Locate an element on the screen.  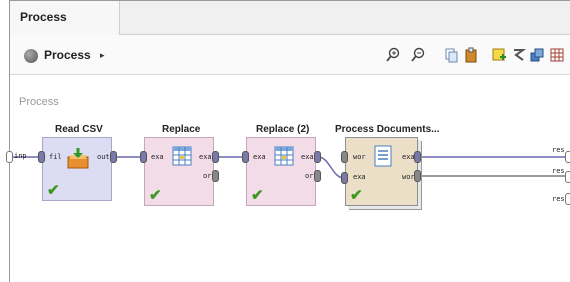
document-icon is located at coordinates (383, 158).